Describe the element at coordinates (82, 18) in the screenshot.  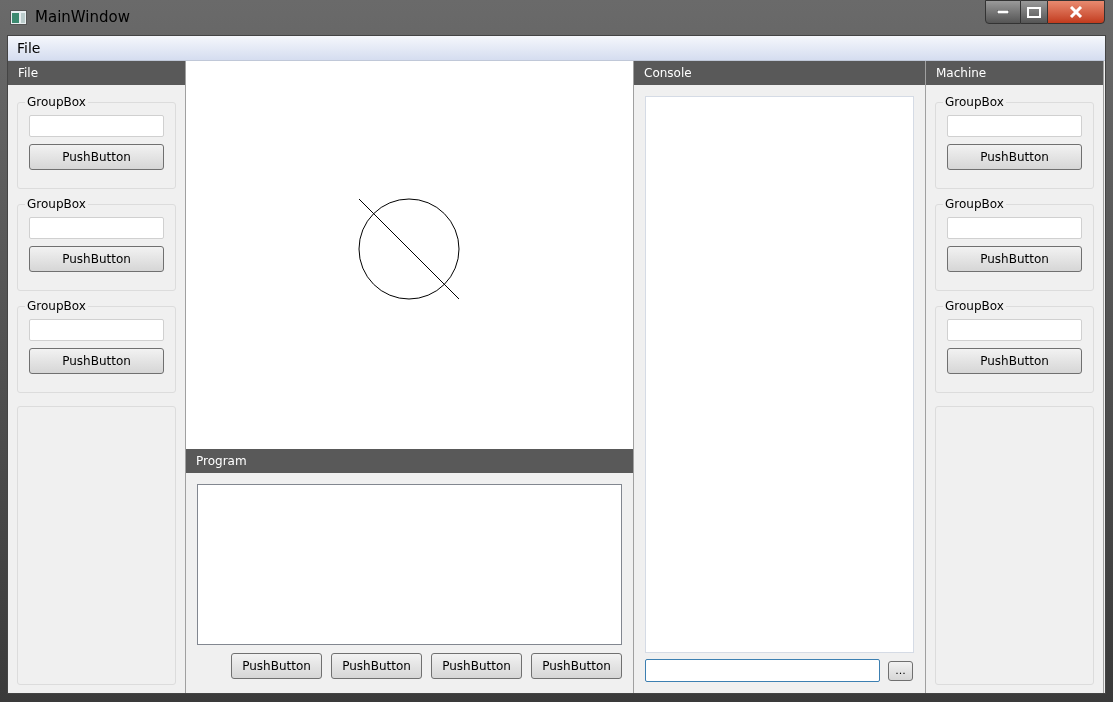
I see `window-title: MainWindow` at that location.